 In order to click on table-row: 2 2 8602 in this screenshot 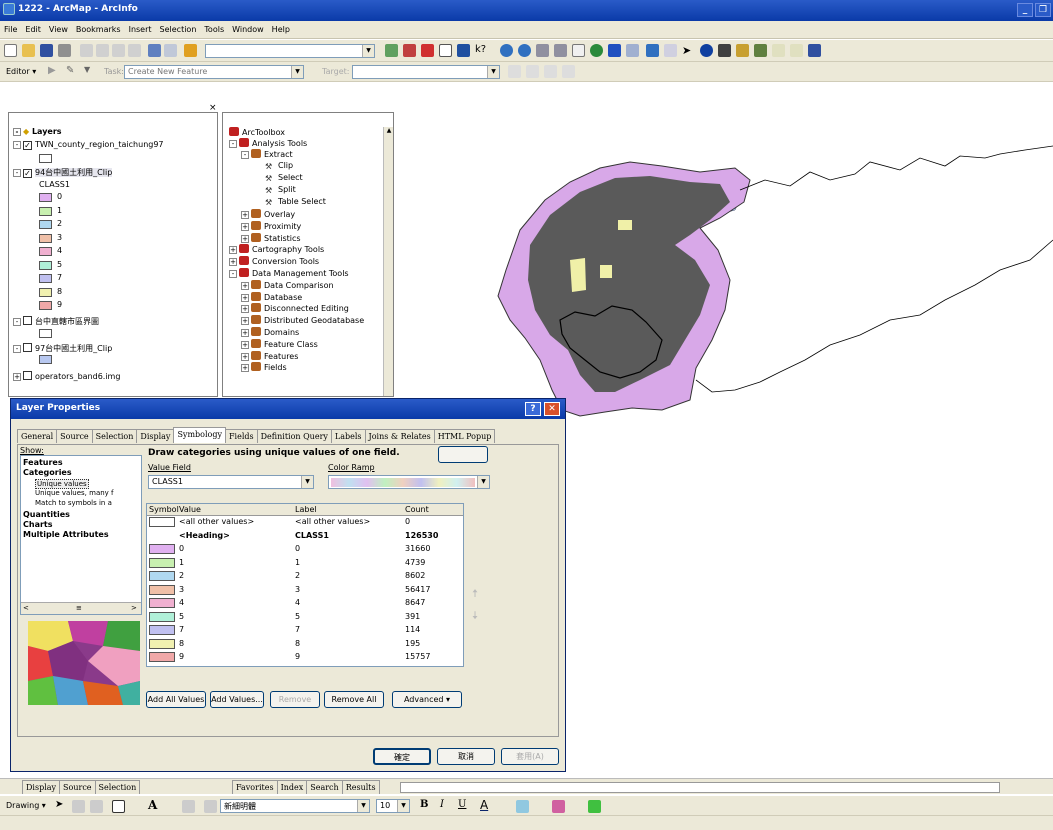, I will do `click(305, 576)`.